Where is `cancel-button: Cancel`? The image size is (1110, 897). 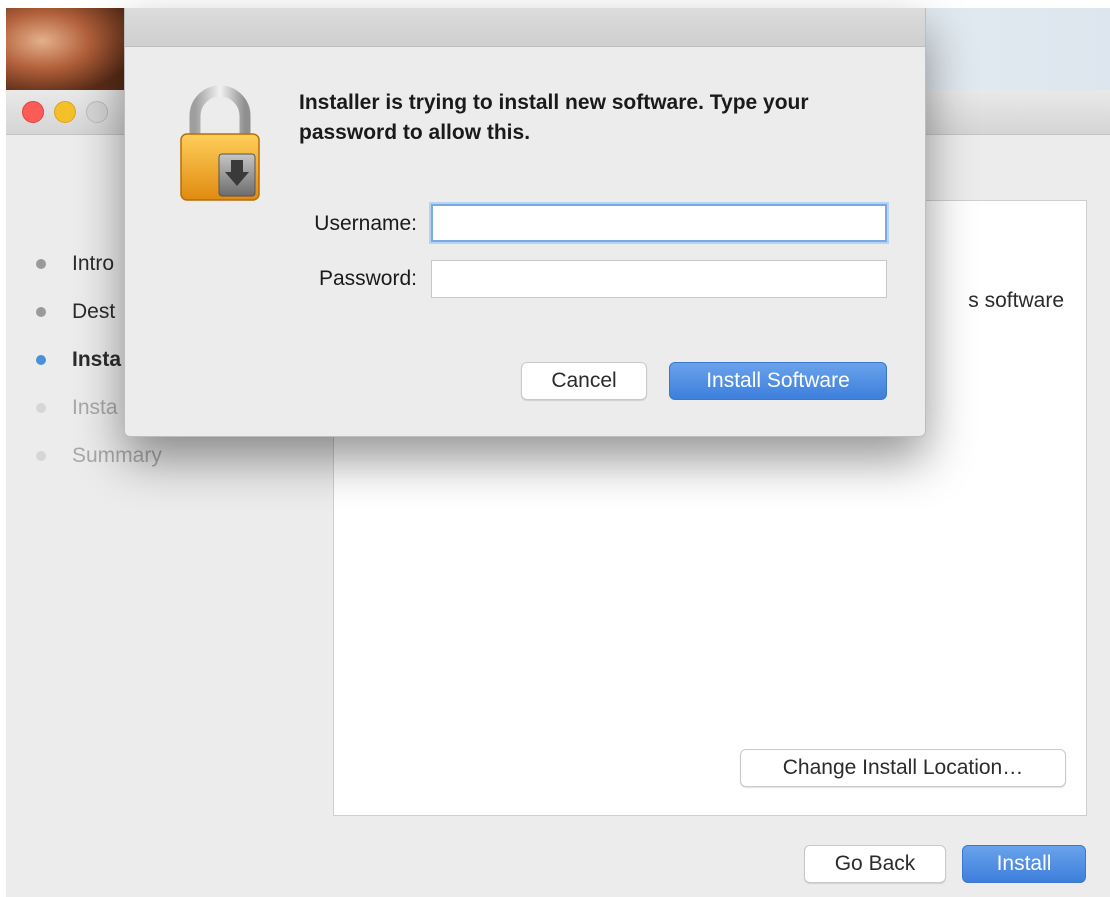
cancel-button: Cancel is located at coordinates (584, 381).